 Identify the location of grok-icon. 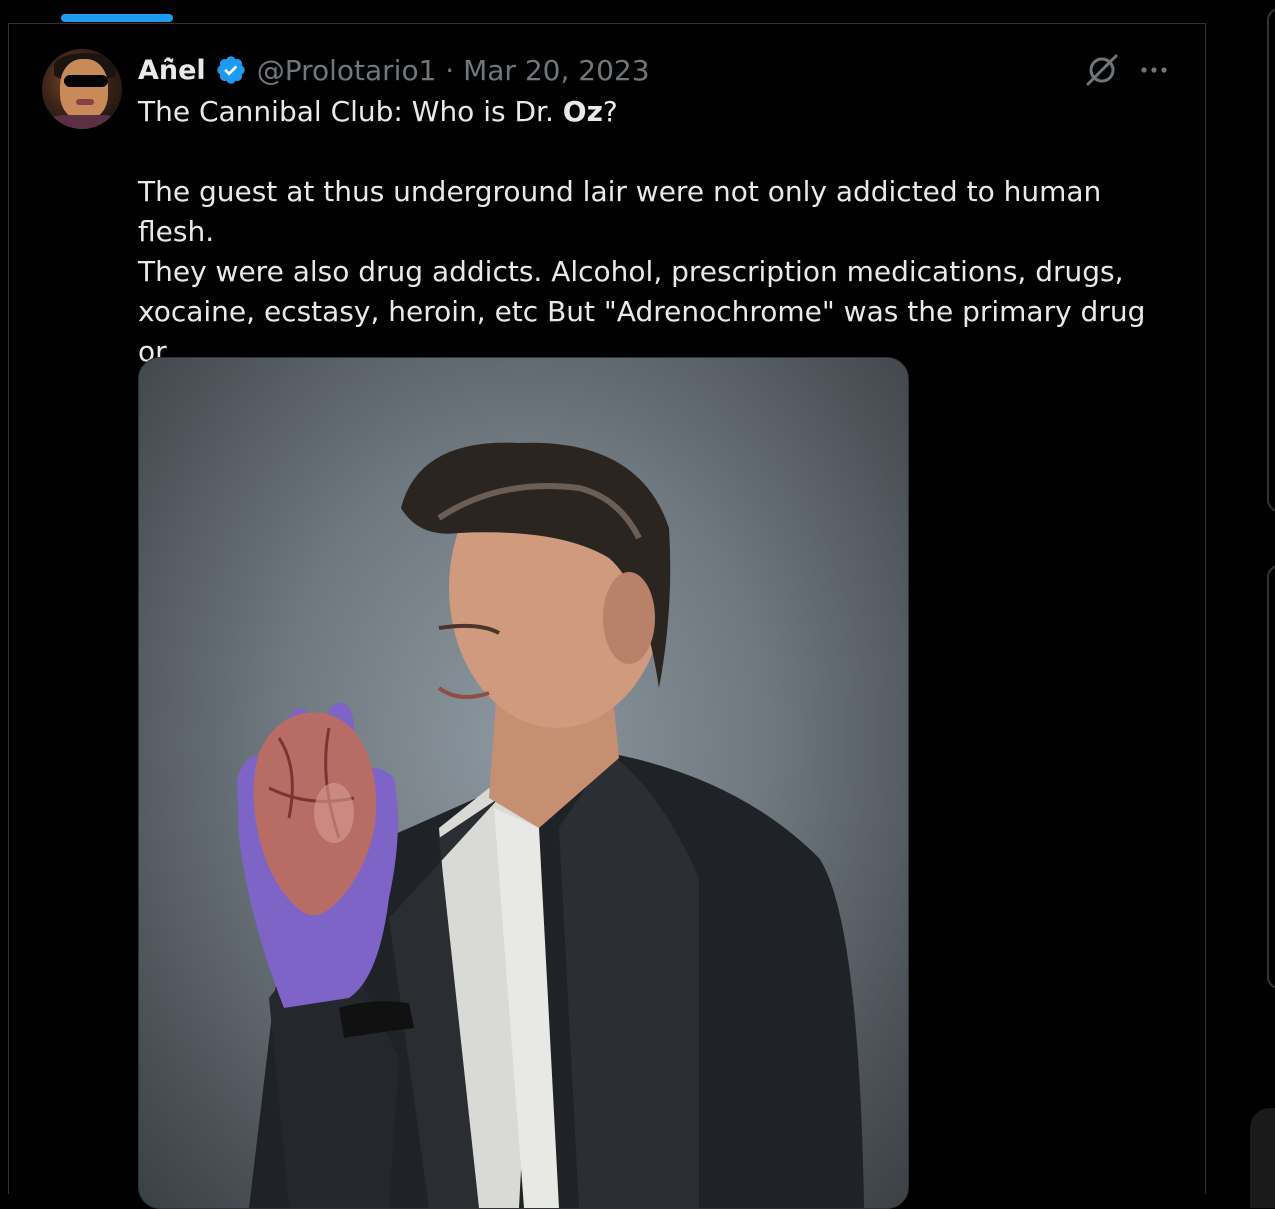
(1102, 70).